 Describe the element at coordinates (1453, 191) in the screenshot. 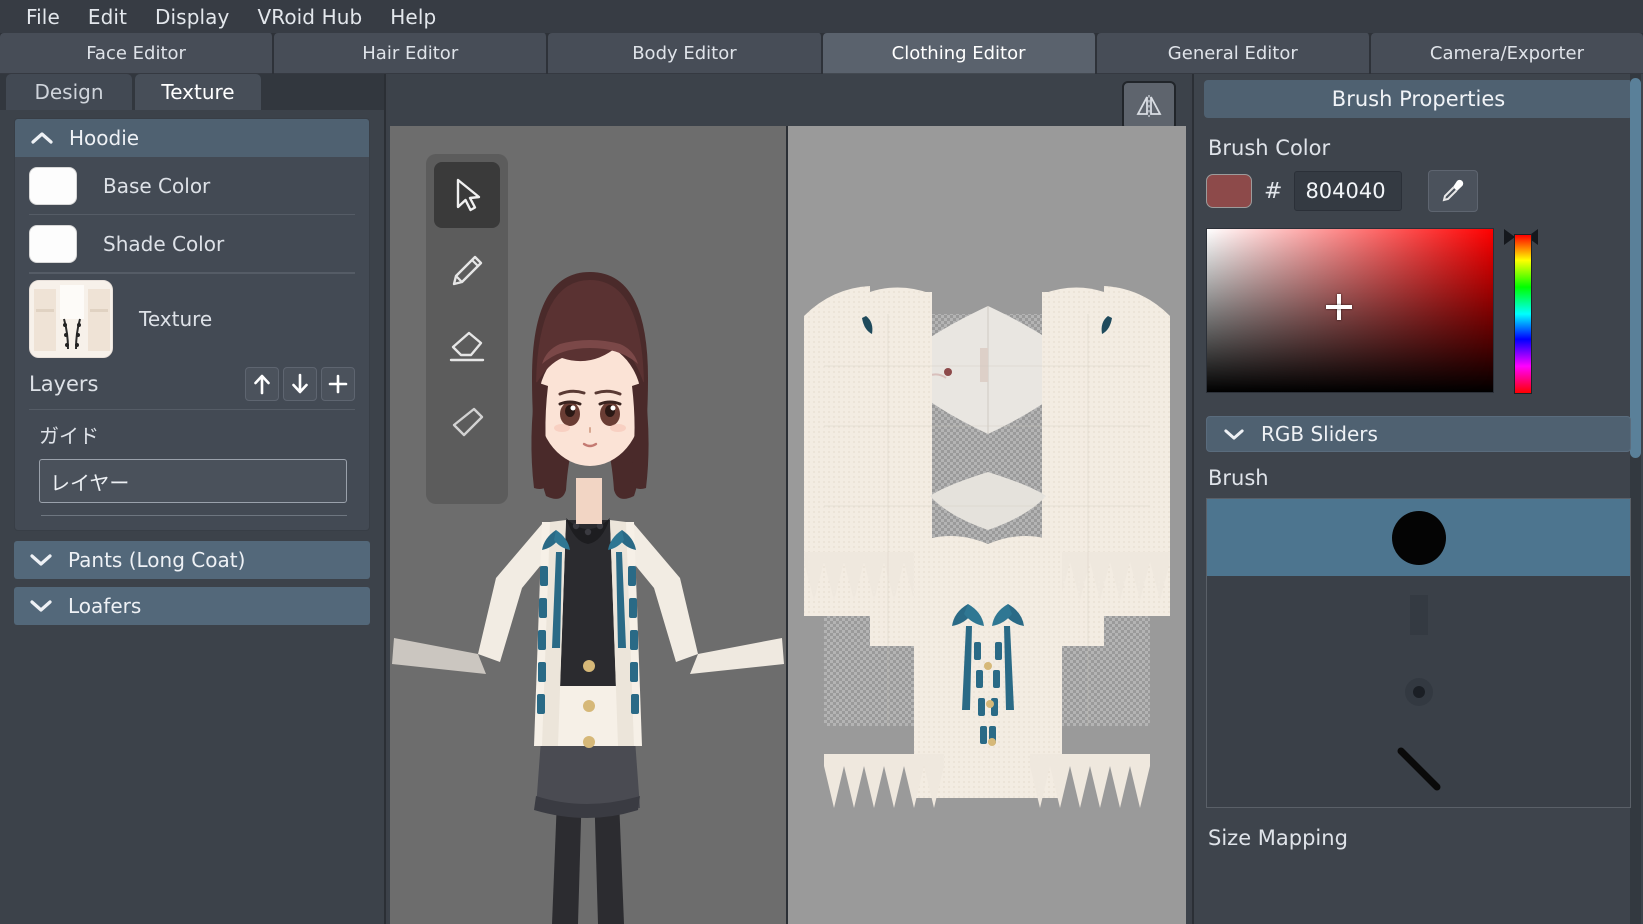

I see `eyedropper-icon` at that location.